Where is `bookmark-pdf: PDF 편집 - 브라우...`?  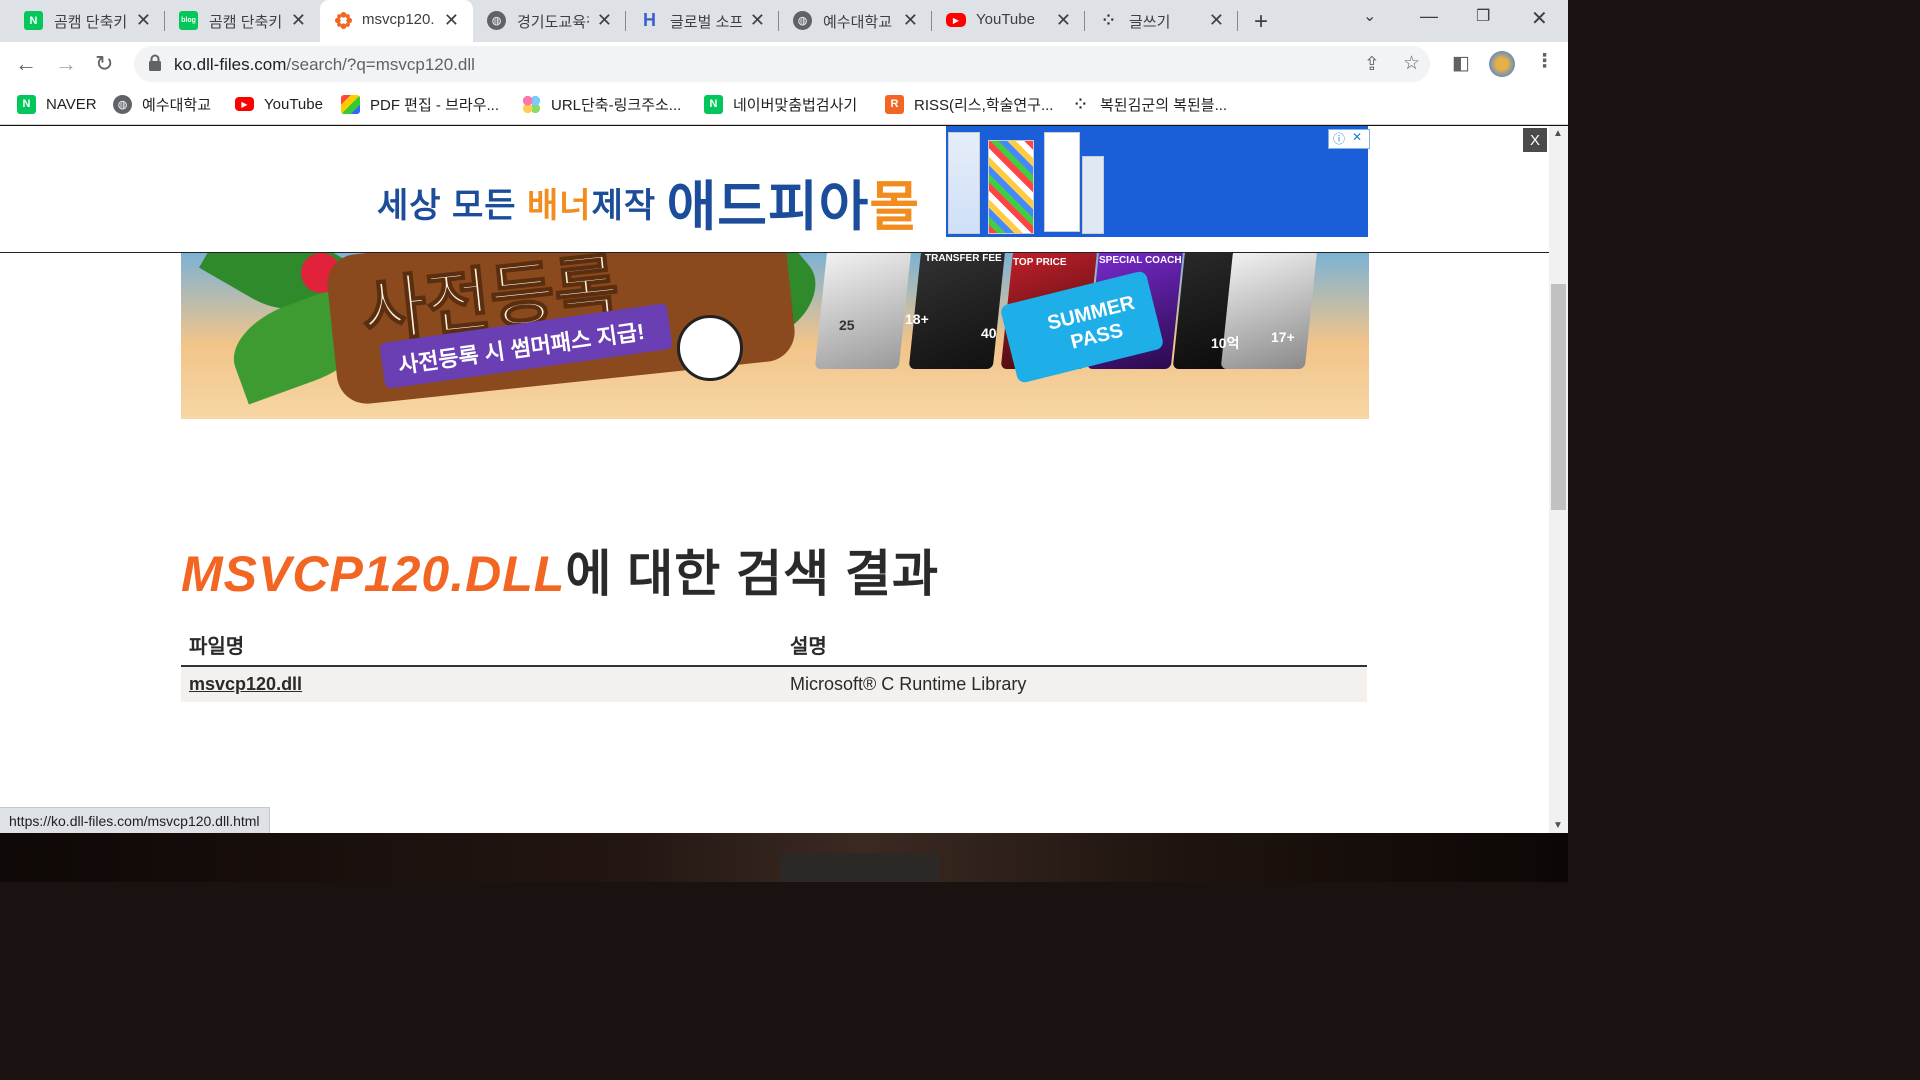 bookmark-pdf: PDF 편집 - 브라우... is located at coordinates (420, 104).